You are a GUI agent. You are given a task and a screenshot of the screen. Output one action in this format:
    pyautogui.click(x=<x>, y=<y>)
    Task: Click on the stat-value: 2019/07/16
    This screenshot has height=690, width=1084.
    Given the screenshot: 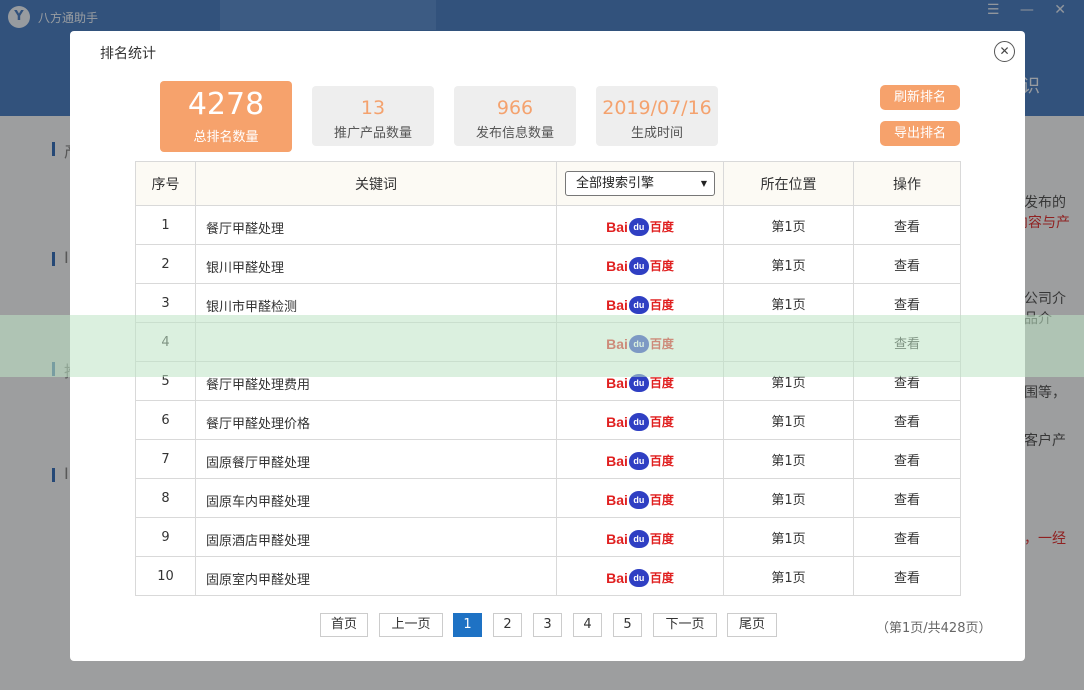 What is the action you would take?
    pyautogui.click(x=657, y=108)
    